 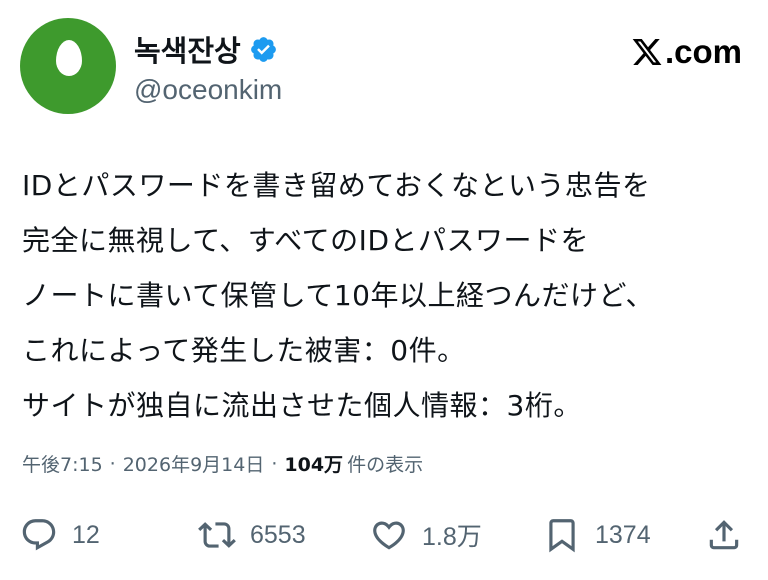 I want to click on tweet-date: 2026年9月14日, so click(x=194, y=463).